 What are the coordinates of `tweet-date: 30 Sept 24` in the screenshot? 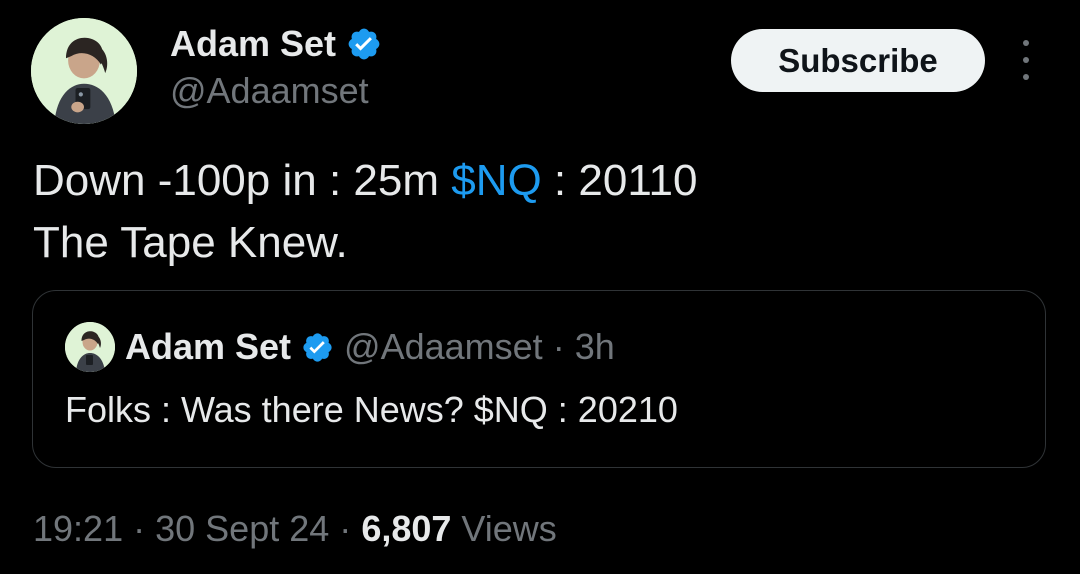 It's located at (242, 528).